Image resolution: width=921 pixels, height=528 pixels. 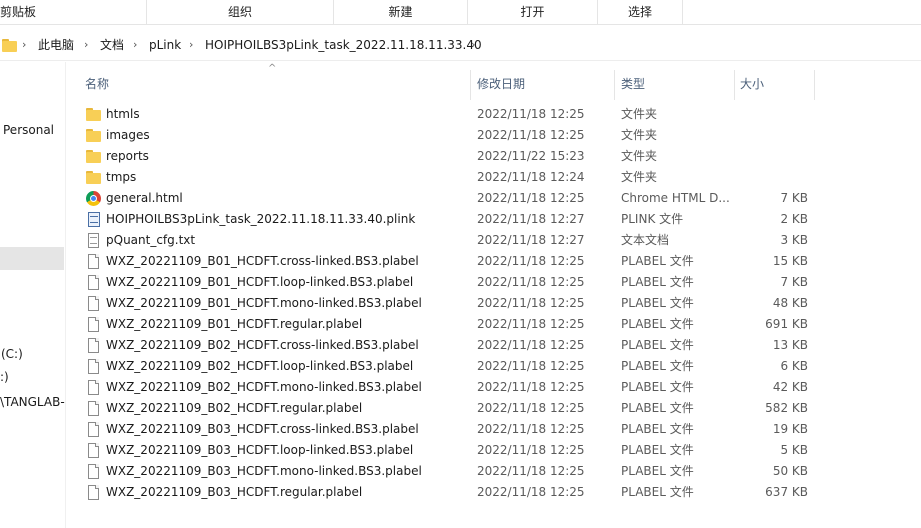 What do you see at coordinates (12, 354) in the screenshot?
I see `nav-item-c-drive: (C:)` at bounding box center [12, 354].